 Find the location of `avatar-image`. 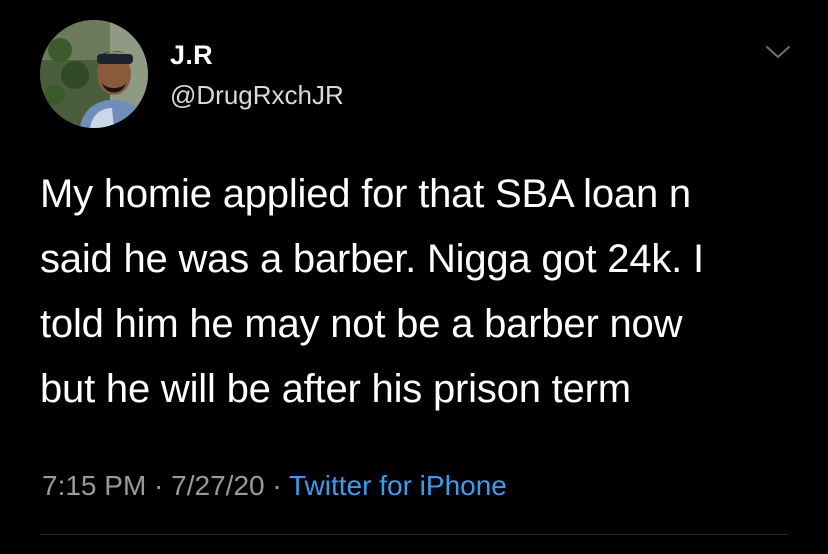

avatar-image is located at coordinates (94, 74).